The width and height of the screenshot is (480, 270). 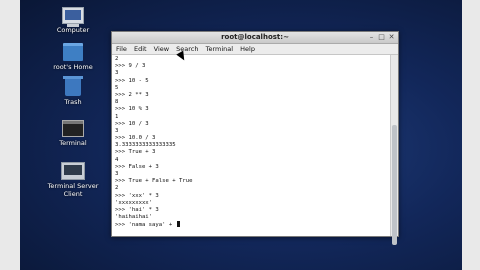 I want to click on terminal-line: 'xxxxxxxxx', so click(x=134, y=202).